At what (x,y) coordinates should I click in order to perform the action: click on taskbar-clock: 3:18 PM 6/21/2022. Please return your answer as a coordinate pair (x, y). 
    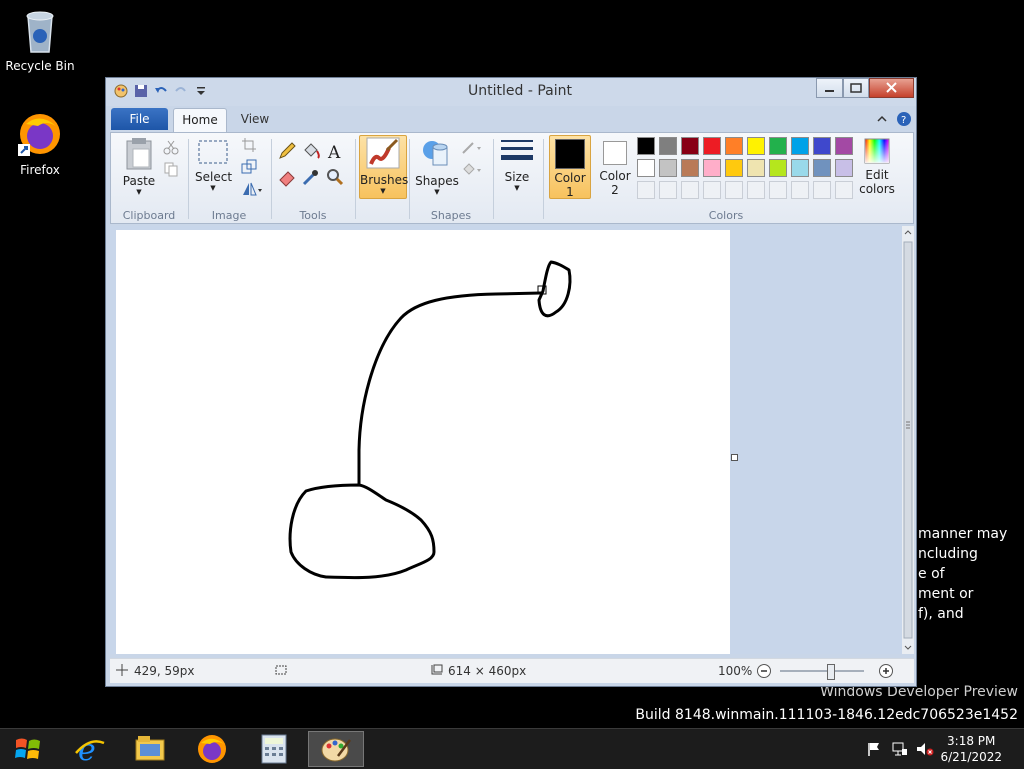
    Looking at the image, I should click on (971, 749).